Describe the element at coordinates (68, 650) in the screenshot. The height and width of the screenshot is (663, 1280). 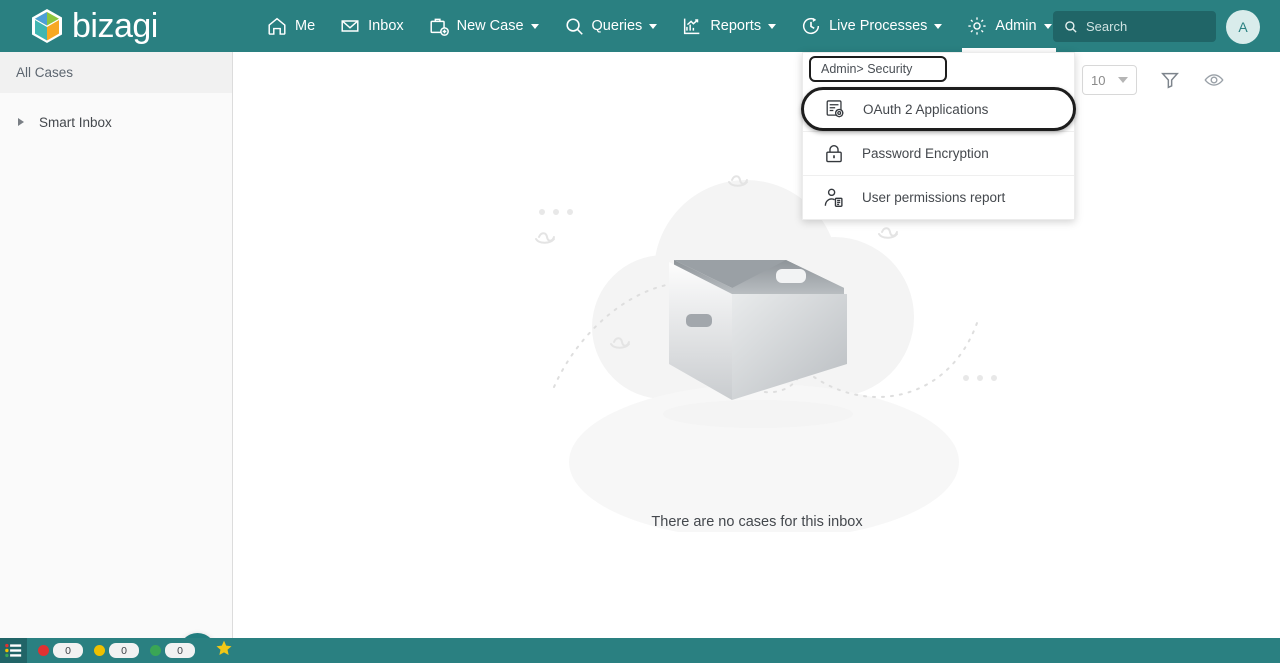
I see `status-count-red: 0` at that location.